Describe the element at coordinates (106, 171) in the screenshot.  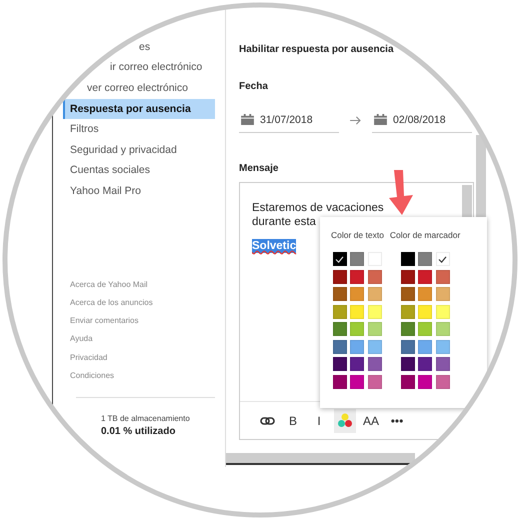
I see `sidebar-item: Cuentas sociales` at that location.